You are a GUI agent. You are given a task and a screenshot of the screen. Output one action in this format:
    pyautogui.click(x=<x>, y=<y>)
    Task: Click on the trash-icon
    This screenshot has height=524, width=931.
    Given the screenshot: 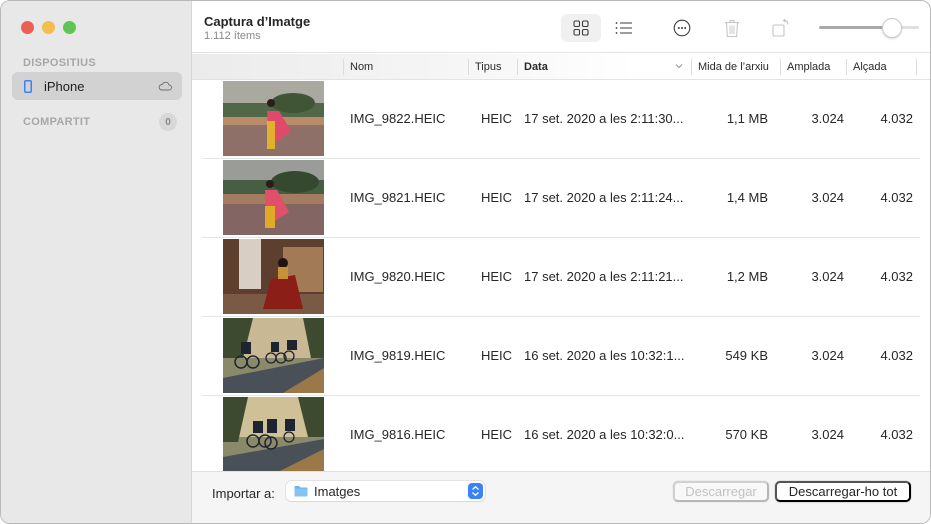 What is the action you would take?
    pyautogui.click(x=732, y=28)
    